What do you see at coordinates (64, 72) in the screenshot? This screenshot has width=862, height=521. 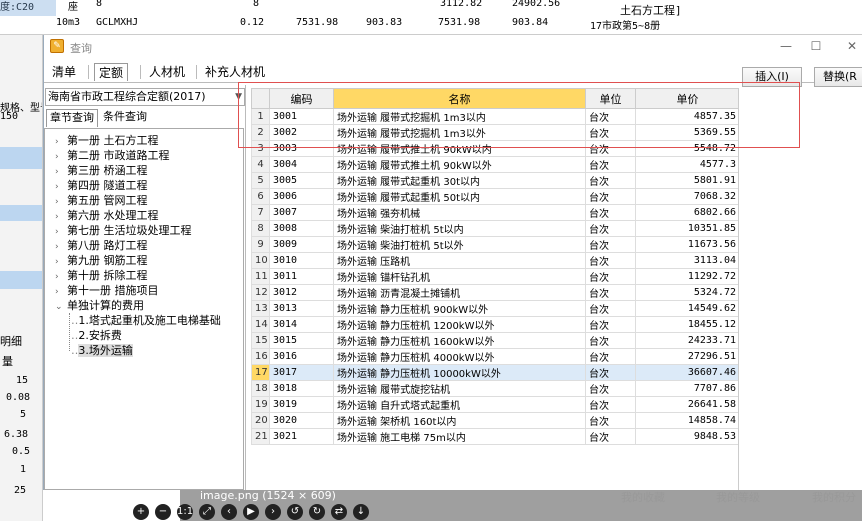 I see `tab-bill: 清单` at bounding box center [64, 72].